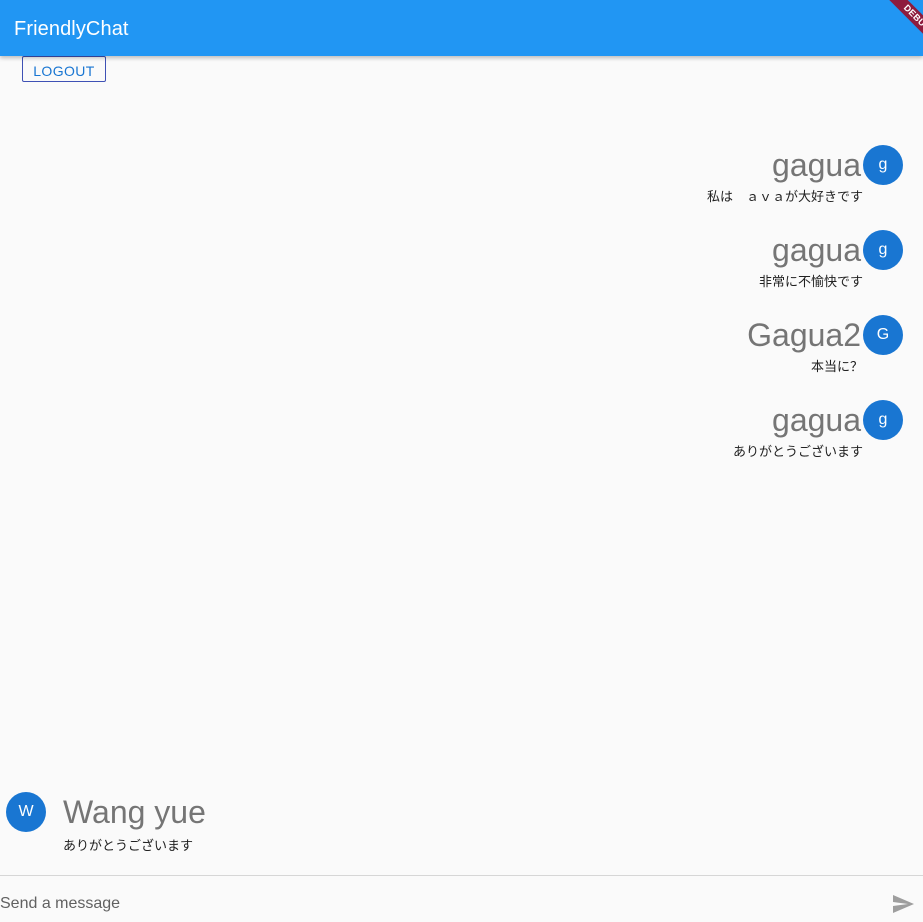  I want to click on message-text: 私は ａｖａが大好きです, so click(784, 197).